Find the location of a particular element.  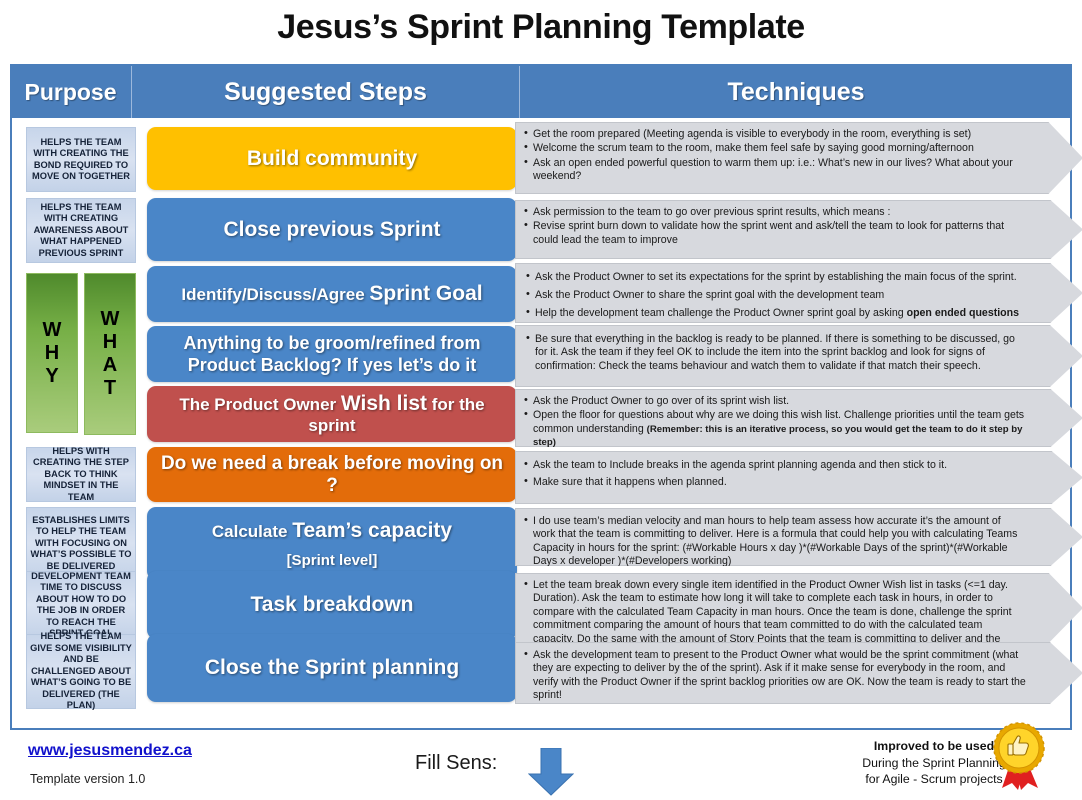

step-label-9: Close the Sprint planning is located at coordinates (332, 667).